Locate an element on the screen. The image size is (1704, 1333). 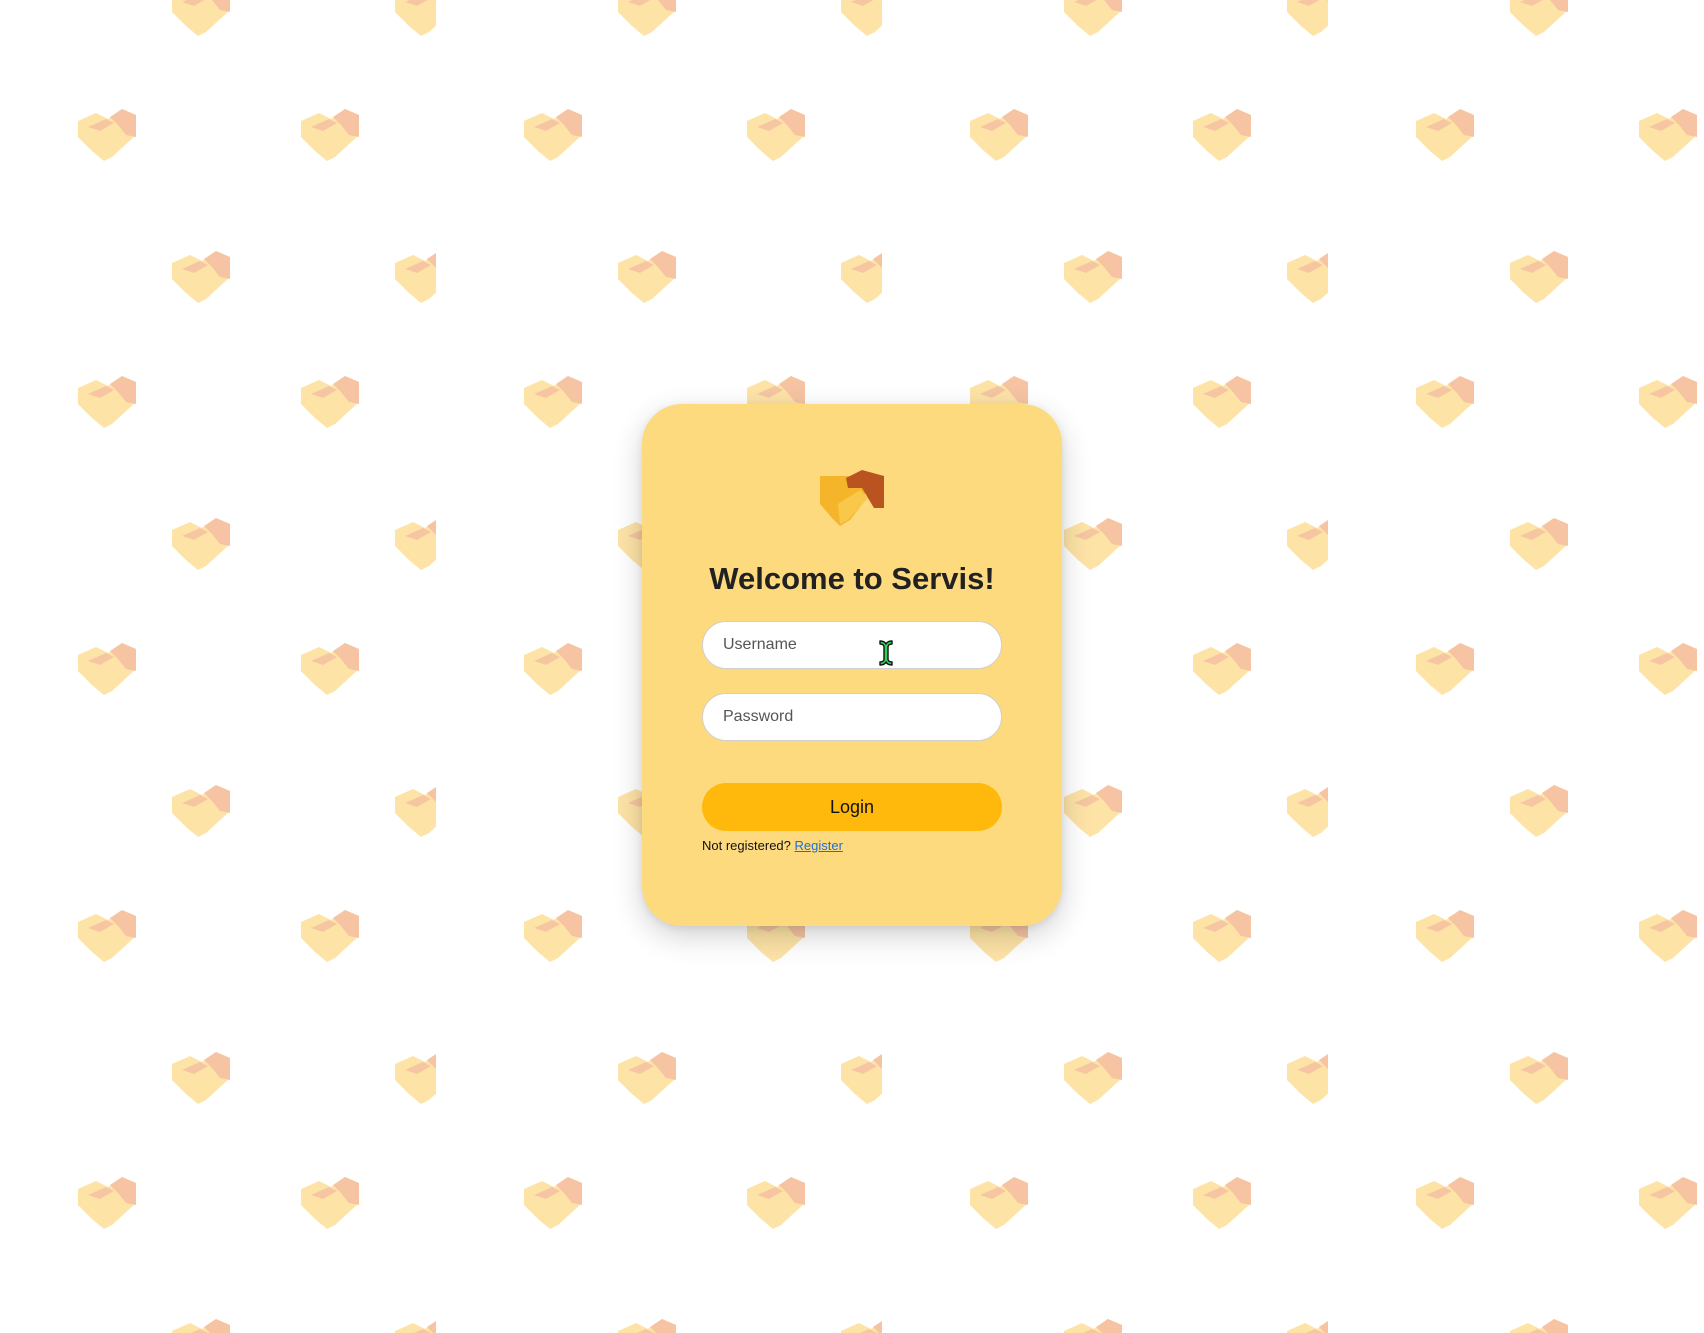
handshake-icon is located at coordinates (852, 498).